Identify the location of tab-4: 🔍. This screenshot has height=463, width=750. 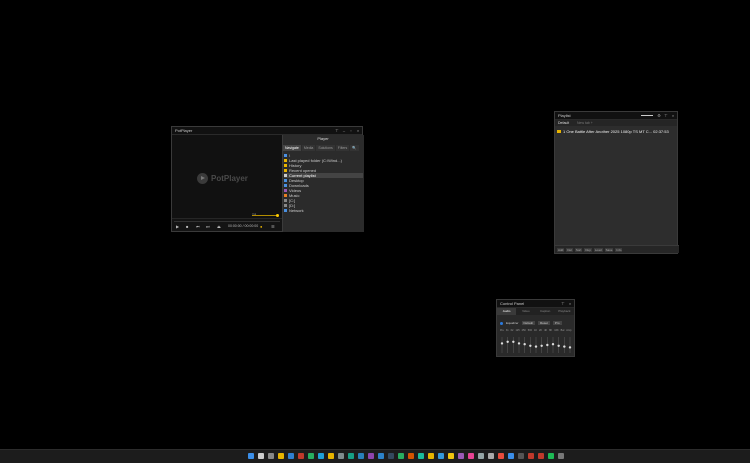
(354, 148).